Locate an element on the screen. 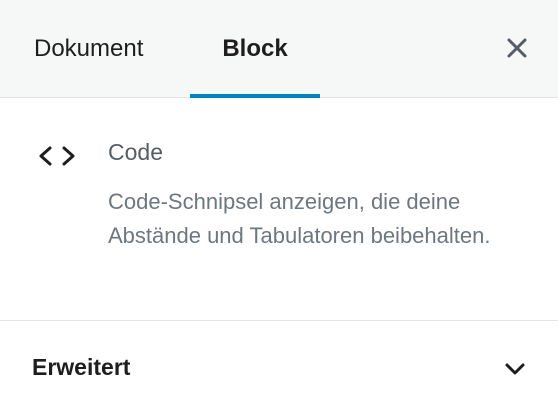 This screenshot has height=414, width=558. tab-document-label: Dokument is located at coordinates (89, 48).